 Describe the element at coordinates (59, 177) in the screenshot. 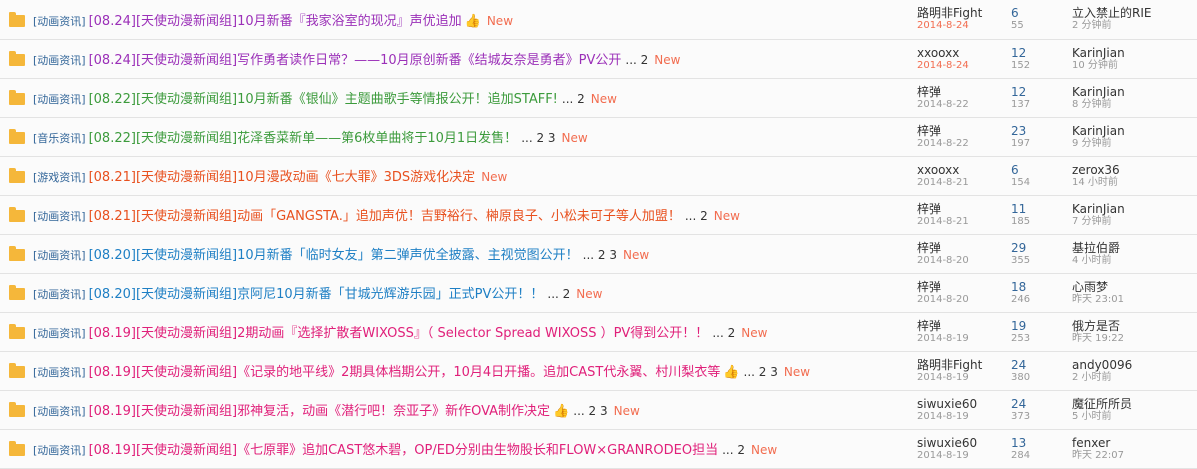

I see `thread-category-link: [游戏资讯]` at that location.